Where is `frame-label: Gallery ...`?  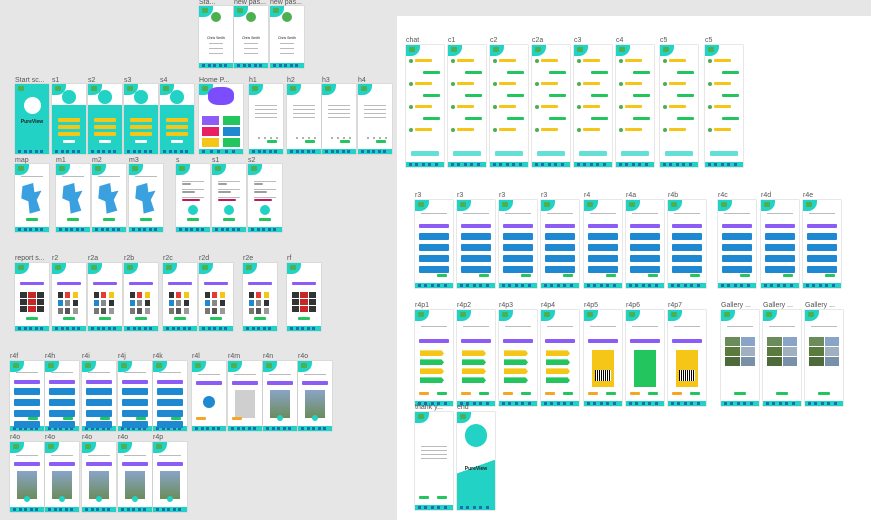 frame-label: Gallery ... is located at coordinates (820, 306).